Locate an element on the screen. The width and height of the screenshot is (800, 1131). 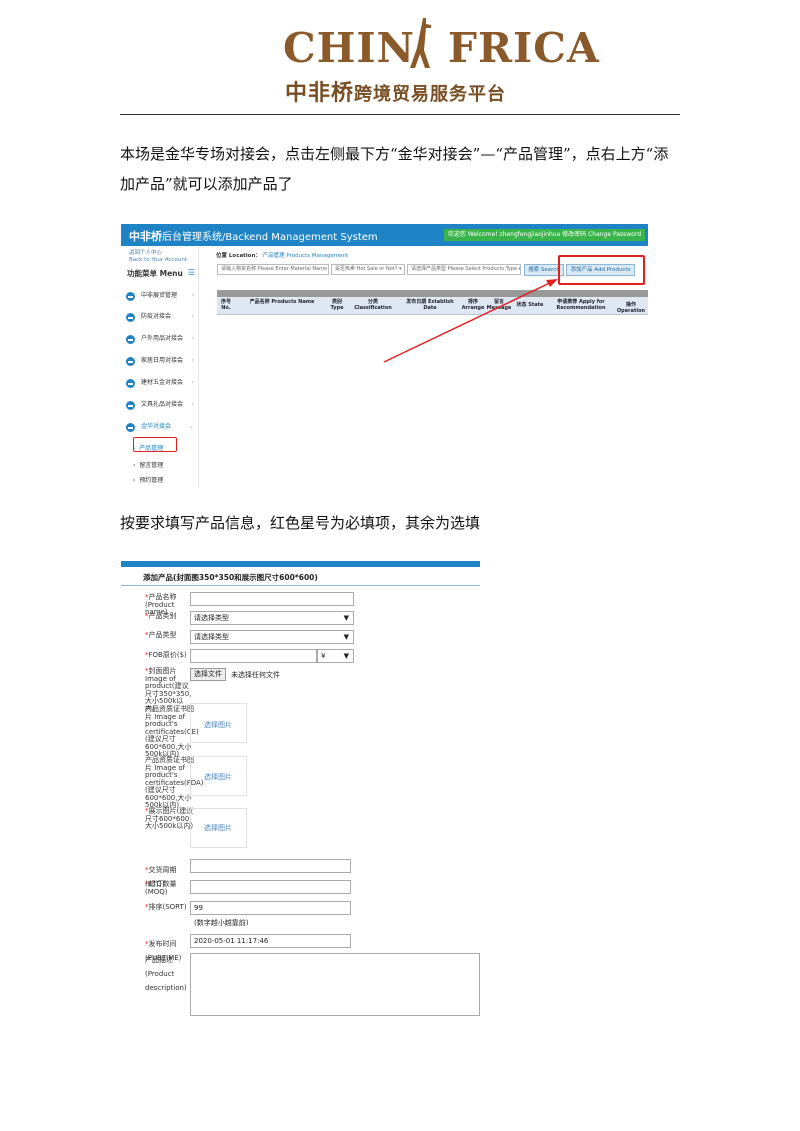
col-arrange: 排序 Arrange is located at coordinates (473, 305).